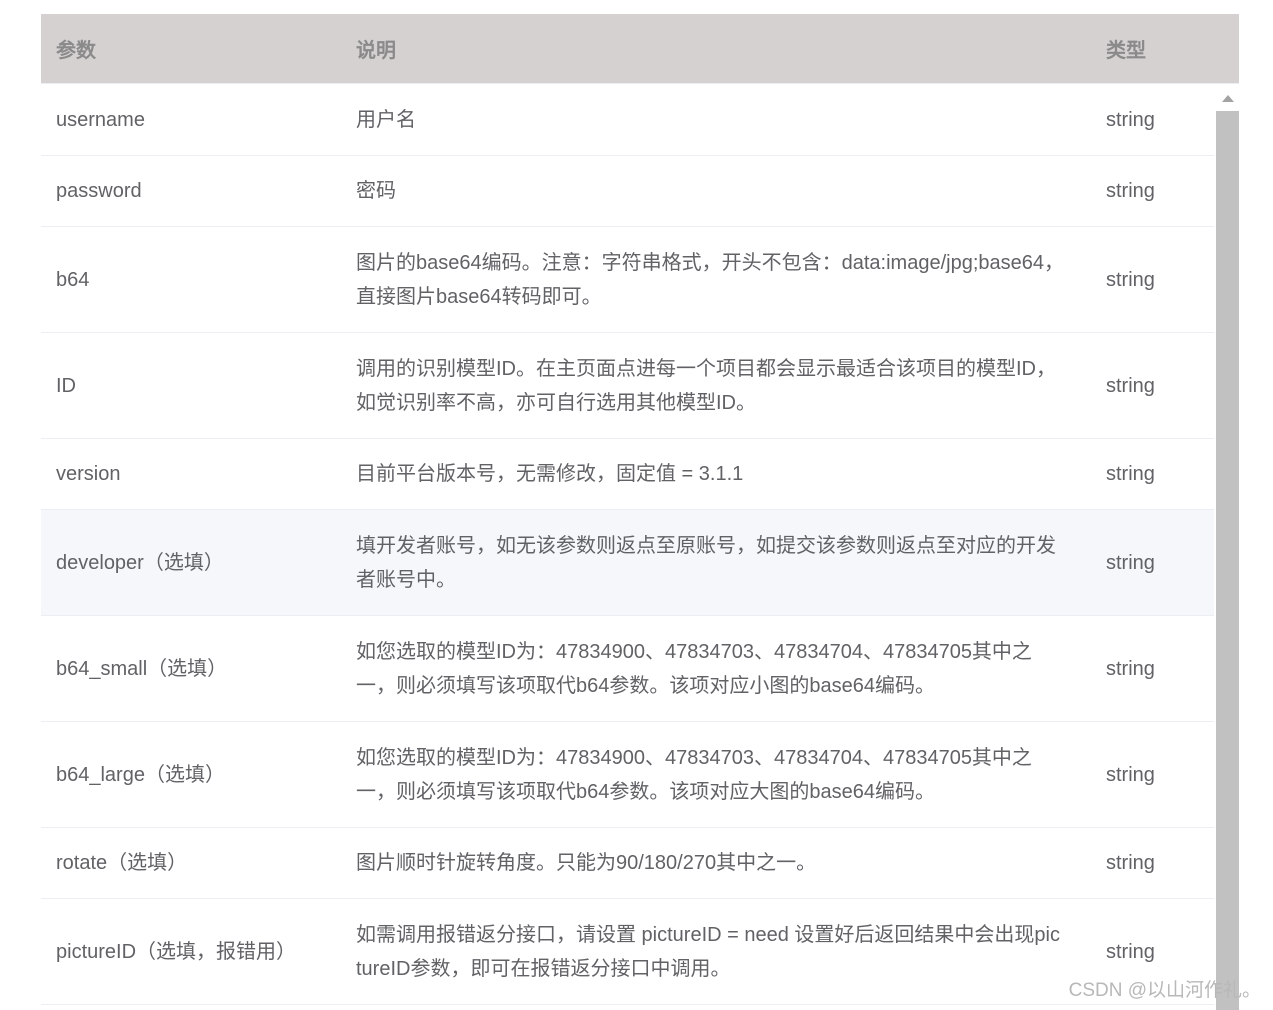  I want to click on table-row: username 用户名 string, so click(627, 120).